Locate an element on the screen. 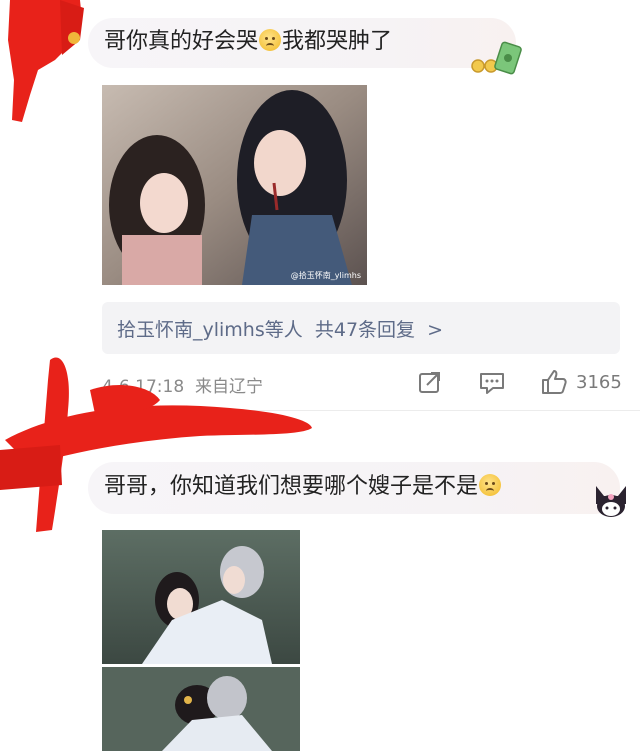 The width and height of the screenshot is (640, 751). money-badge-icon is located at coordinates (496, 58).